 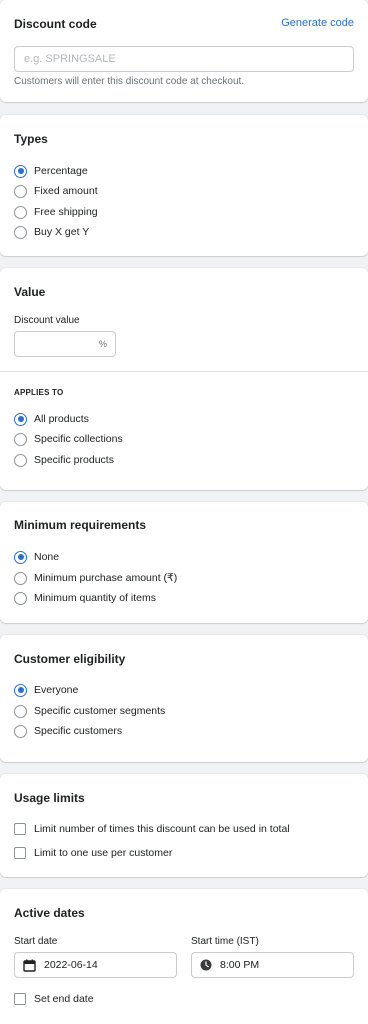 What do you see at coordinates (206, 965) in the screenshot?
I see `clock-icon` at bounding box center [206, 965].